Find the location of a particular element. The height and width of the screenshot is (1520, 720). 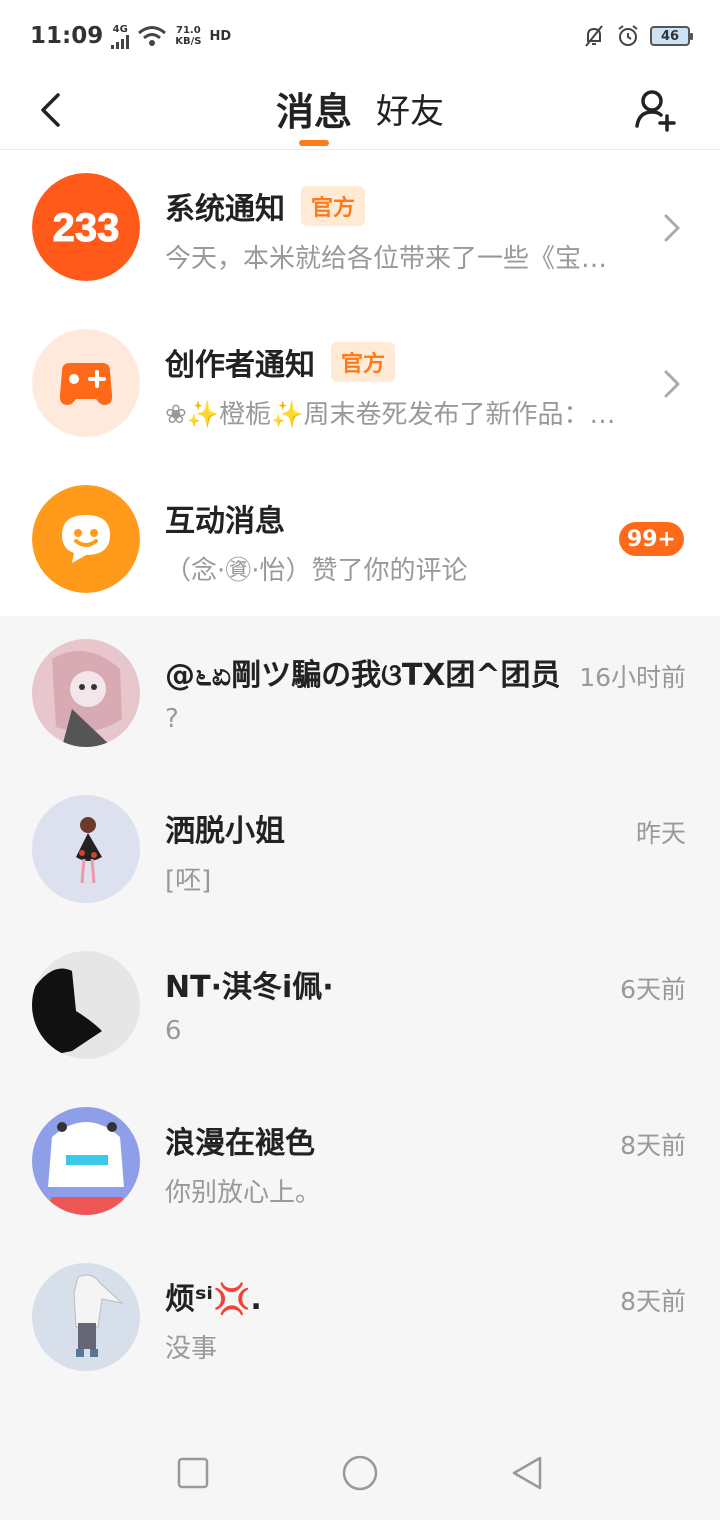

system-notice-title: 系统通知 官方 is located at coordinates (265, 206).